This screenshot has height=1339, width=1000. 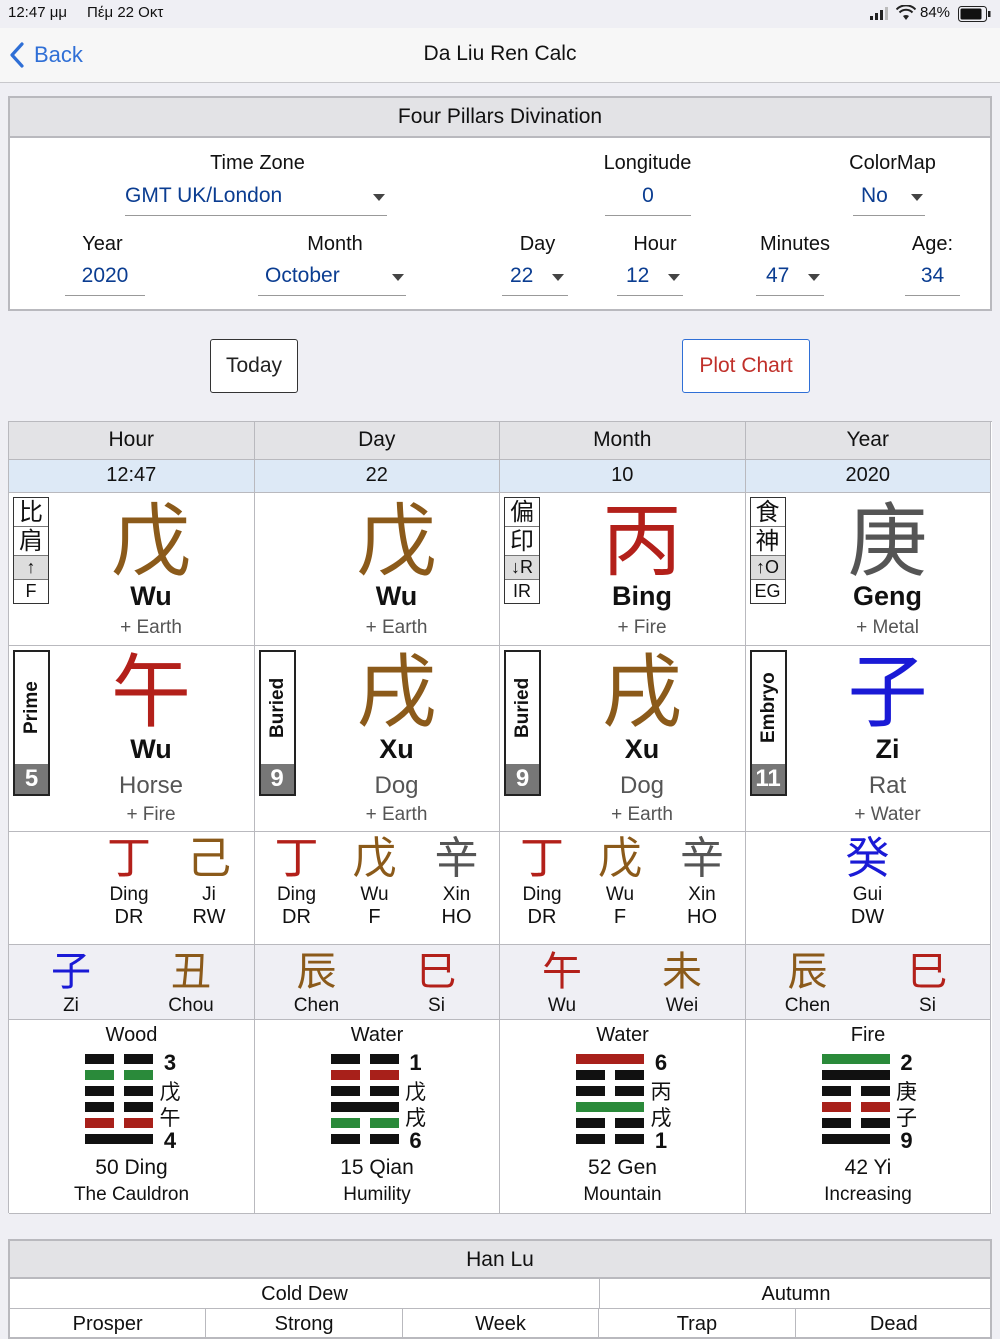 What do you see at coordinates (151, 627) in the screenshot?
I see `stem-element: + Earth` at bounding box center [151, 627].